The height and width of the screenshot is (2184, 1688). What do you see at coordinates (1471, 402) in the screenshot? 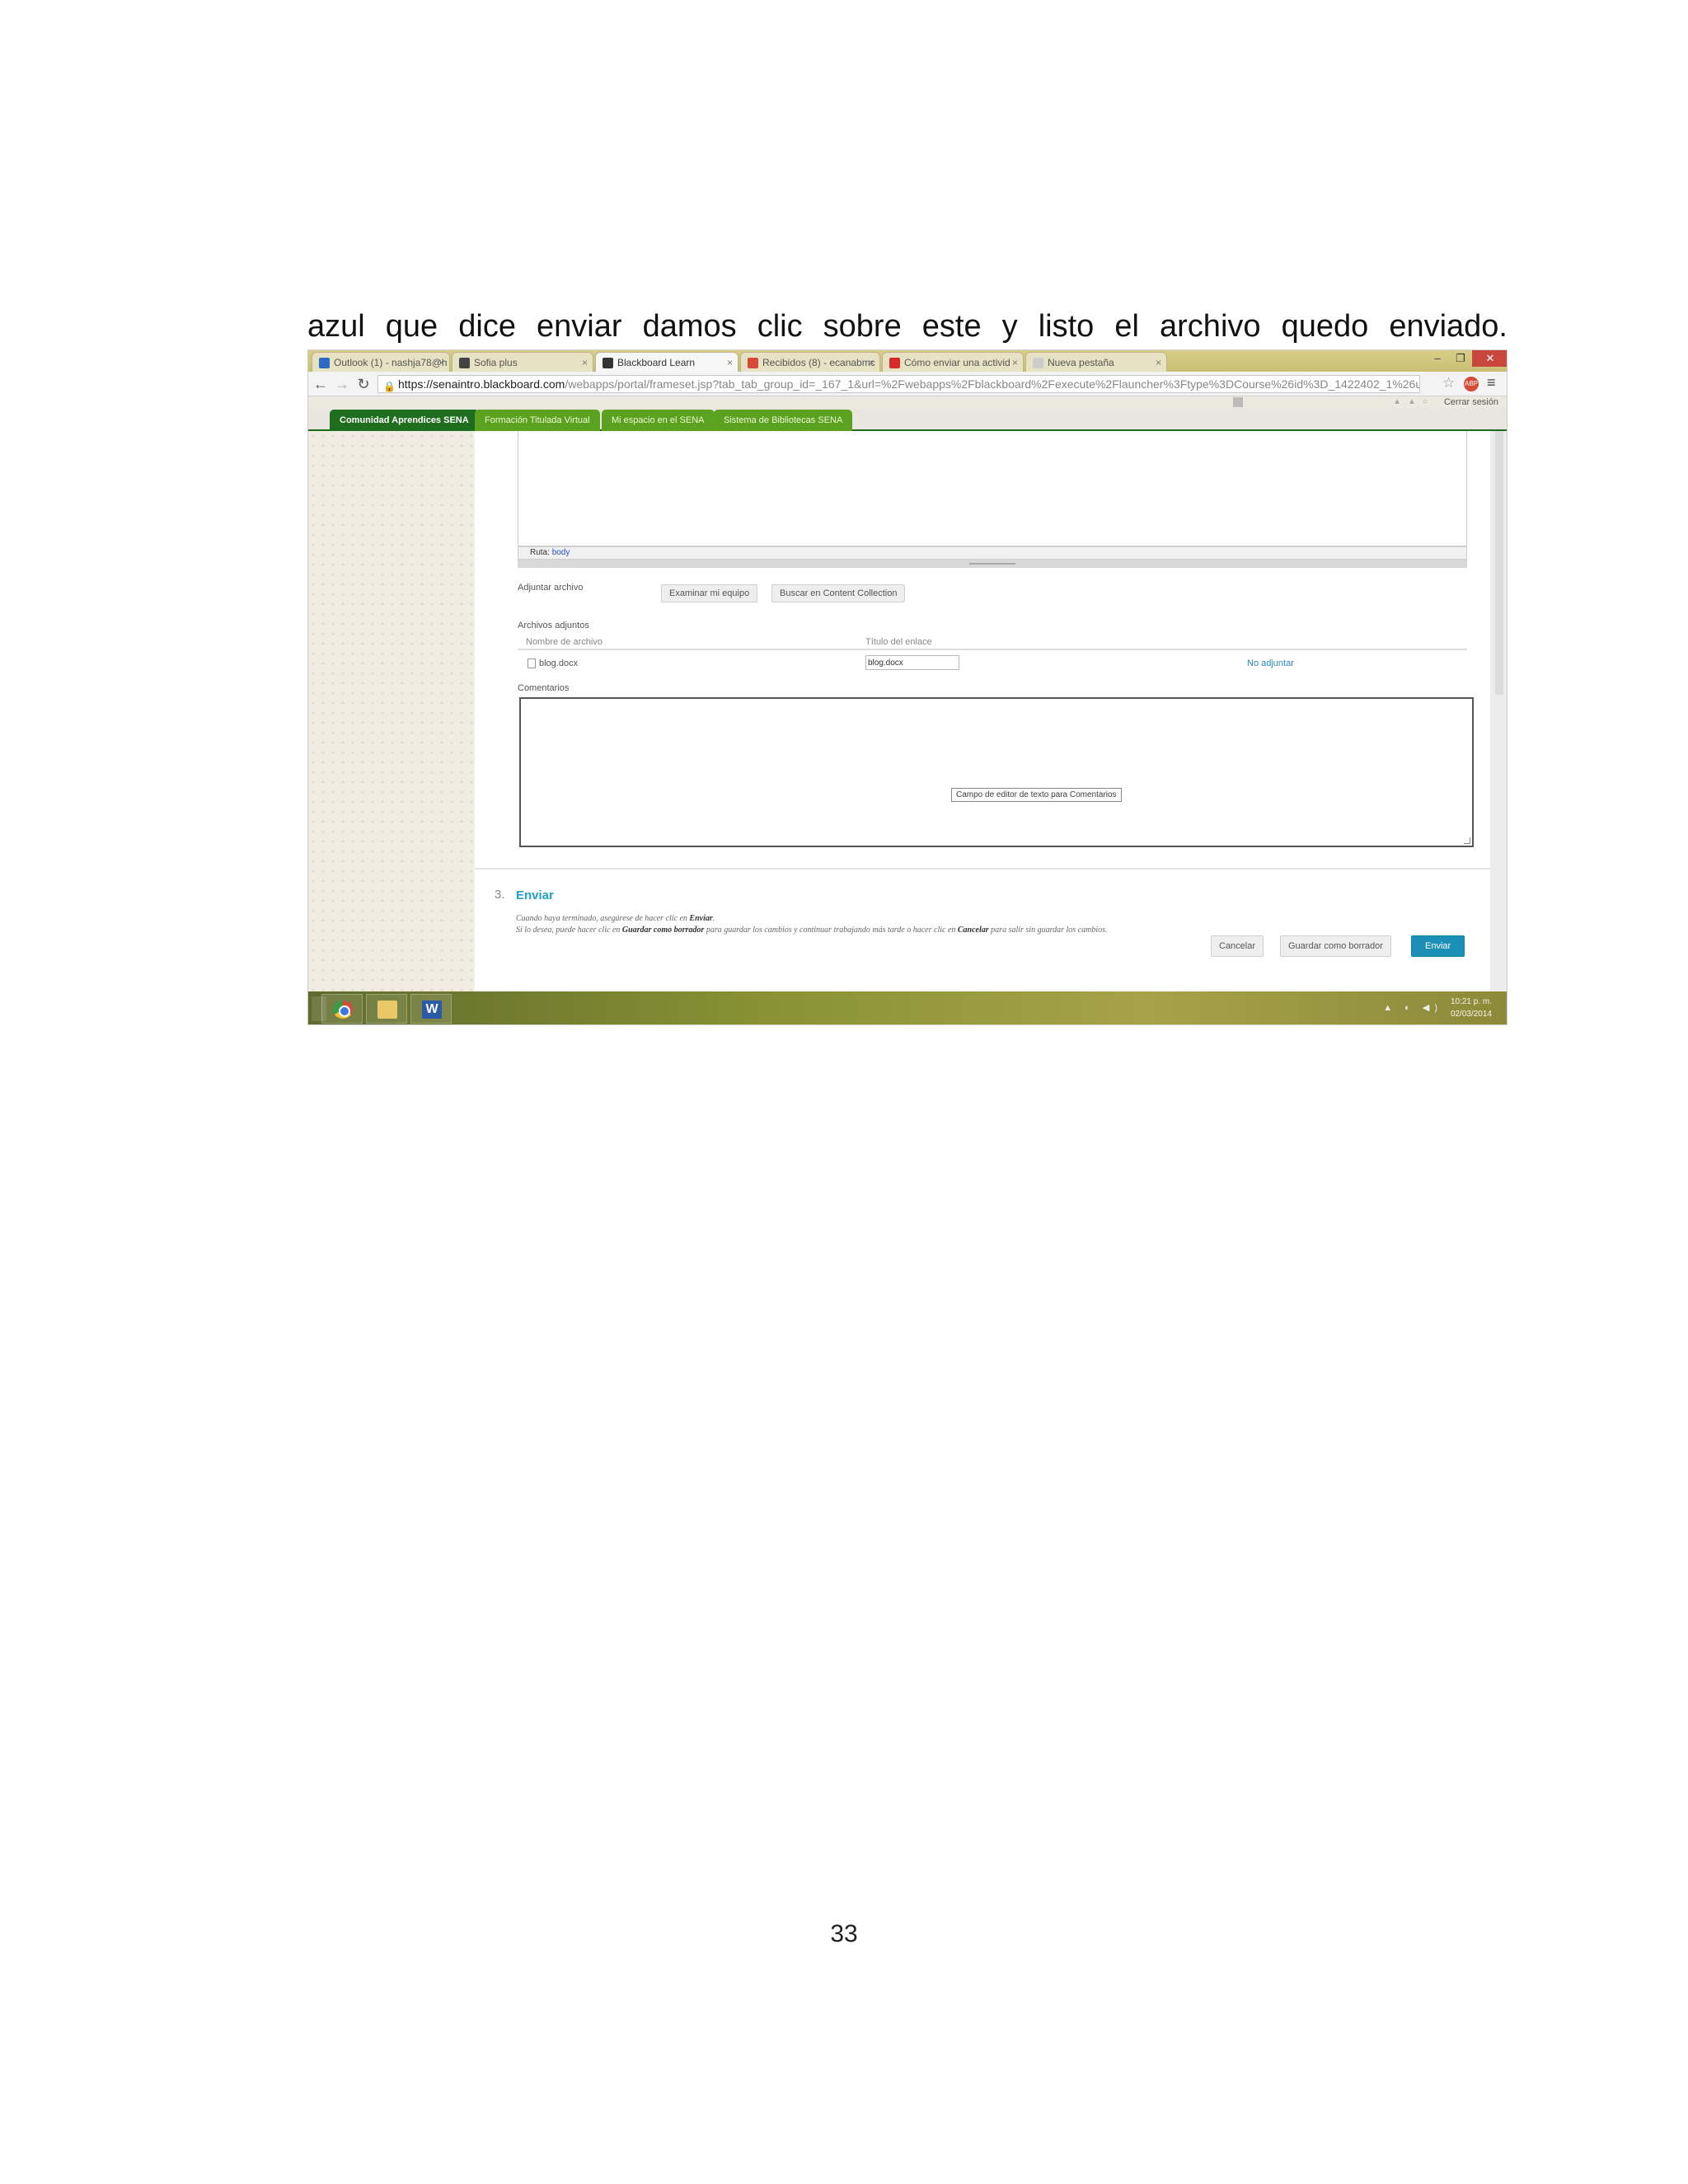
I see `logout-link: Cerrar sesión` at bounding box center [1471, 402].